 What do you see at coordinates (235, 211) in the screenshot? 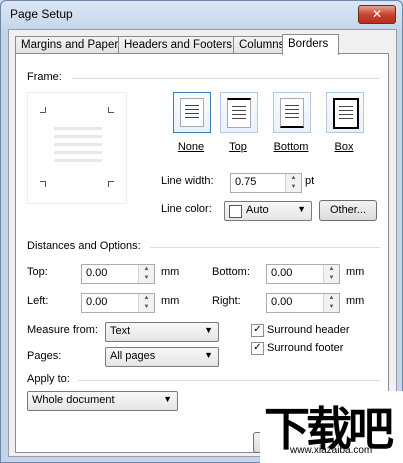
I see `color-swatch` at bounding box center [235, 211].